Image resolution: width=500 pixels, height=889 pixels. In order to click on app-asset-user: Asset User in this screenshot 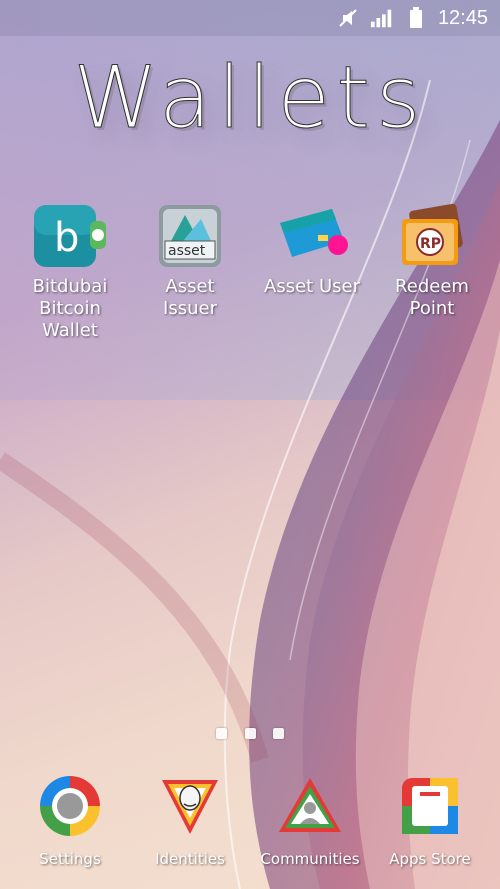, I will do `click(312, 249)`.